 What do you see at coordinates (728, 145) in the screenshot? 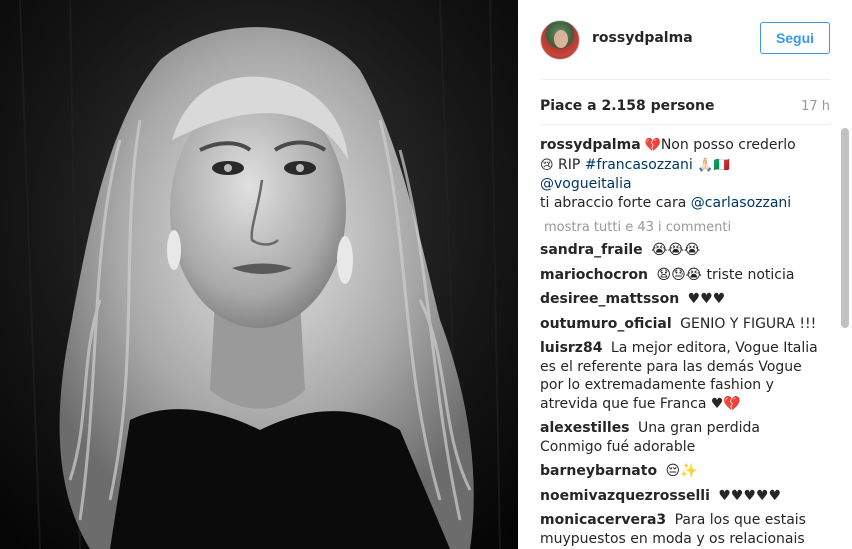
I see `caption-text-1: Non posso crederlo` at bounding box center [728, 145].